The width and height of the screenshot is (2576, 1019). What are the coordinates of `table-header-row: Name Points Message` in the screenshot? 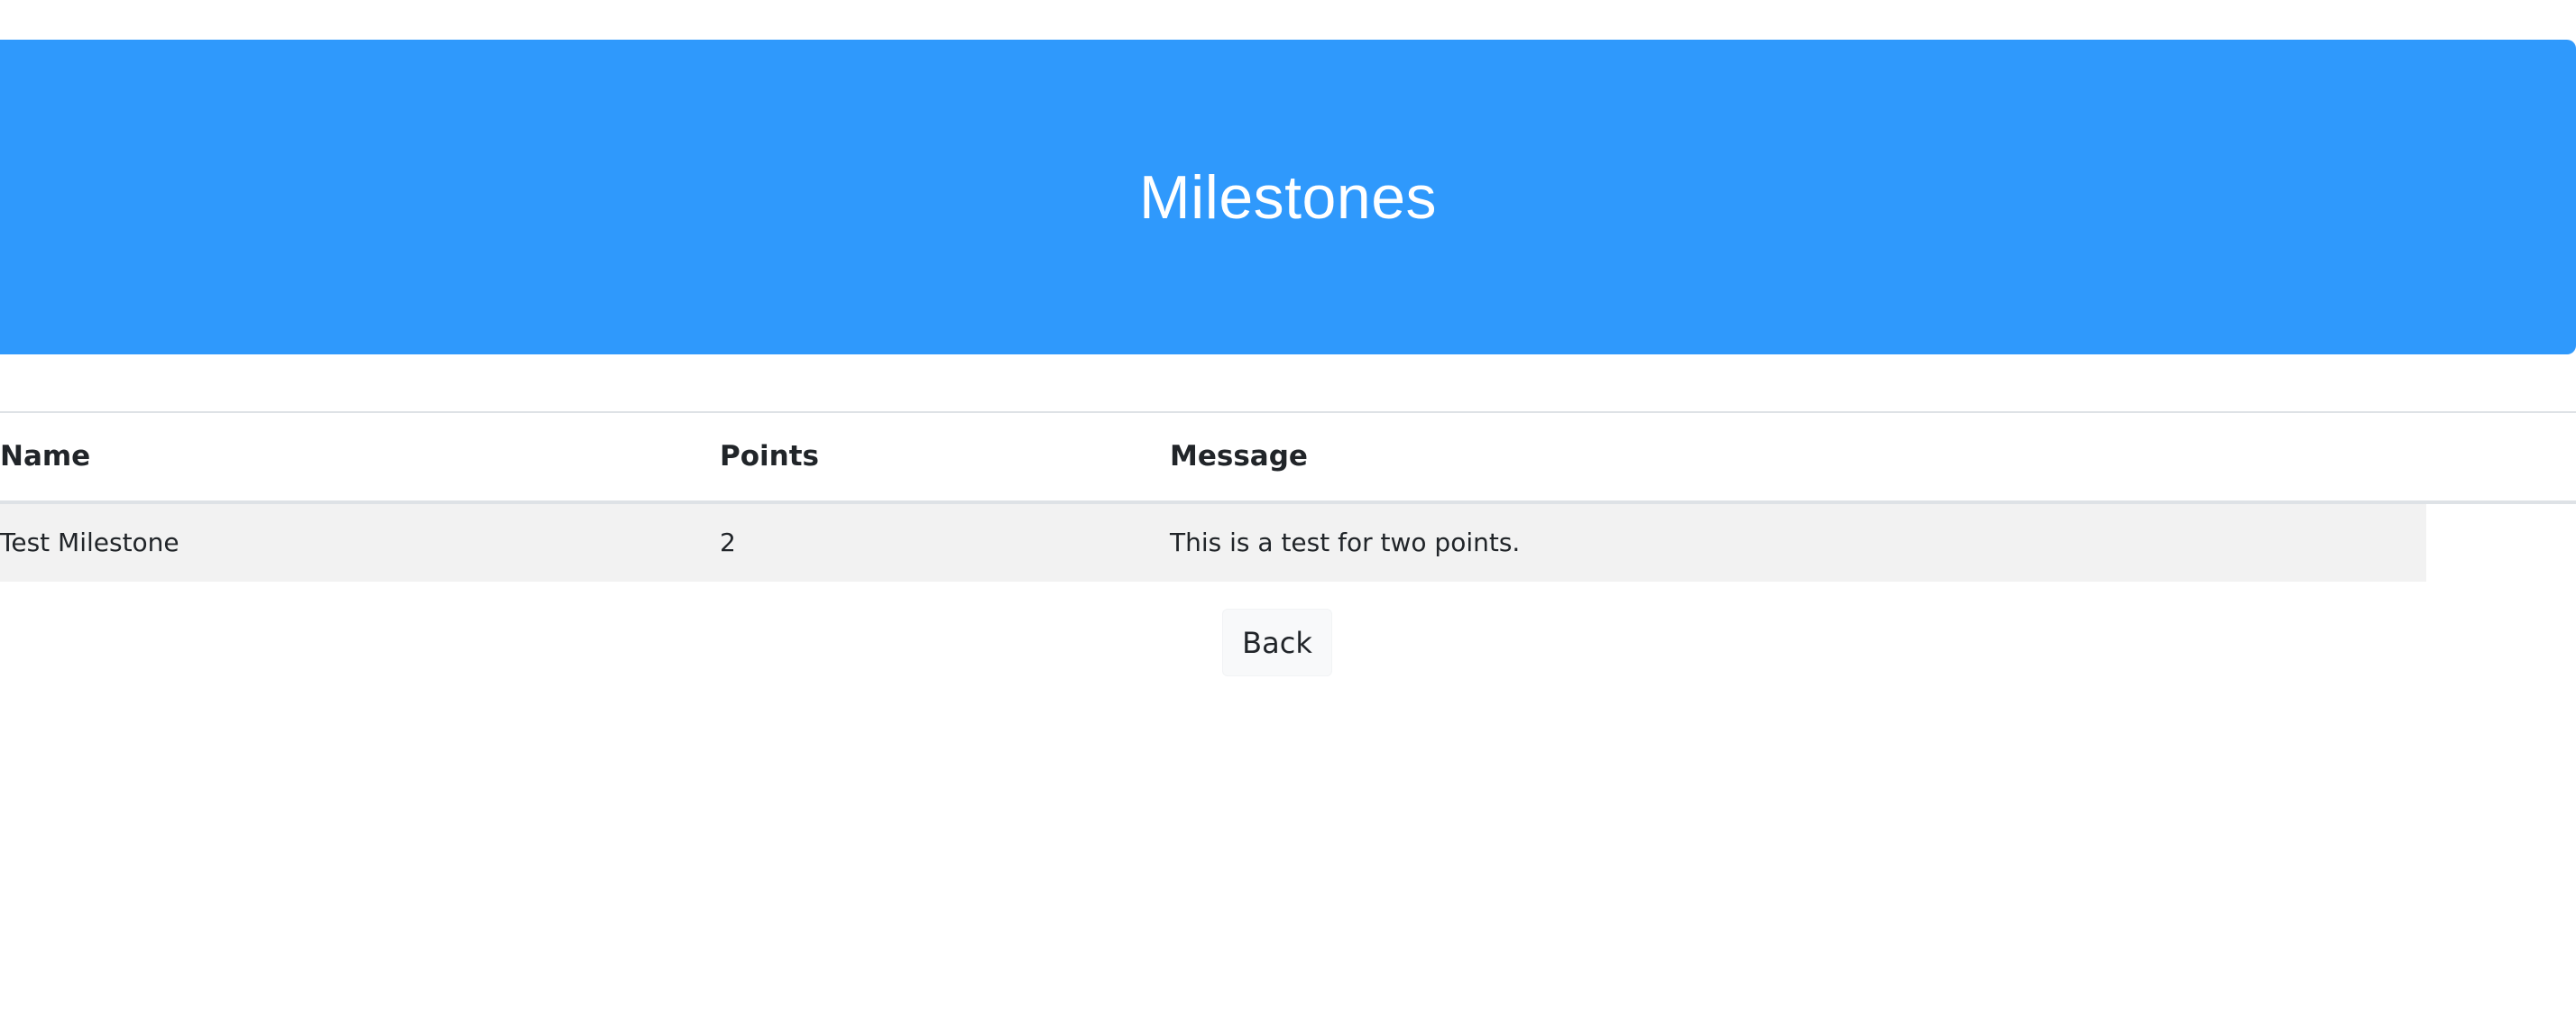 It's located at (1288, 458).